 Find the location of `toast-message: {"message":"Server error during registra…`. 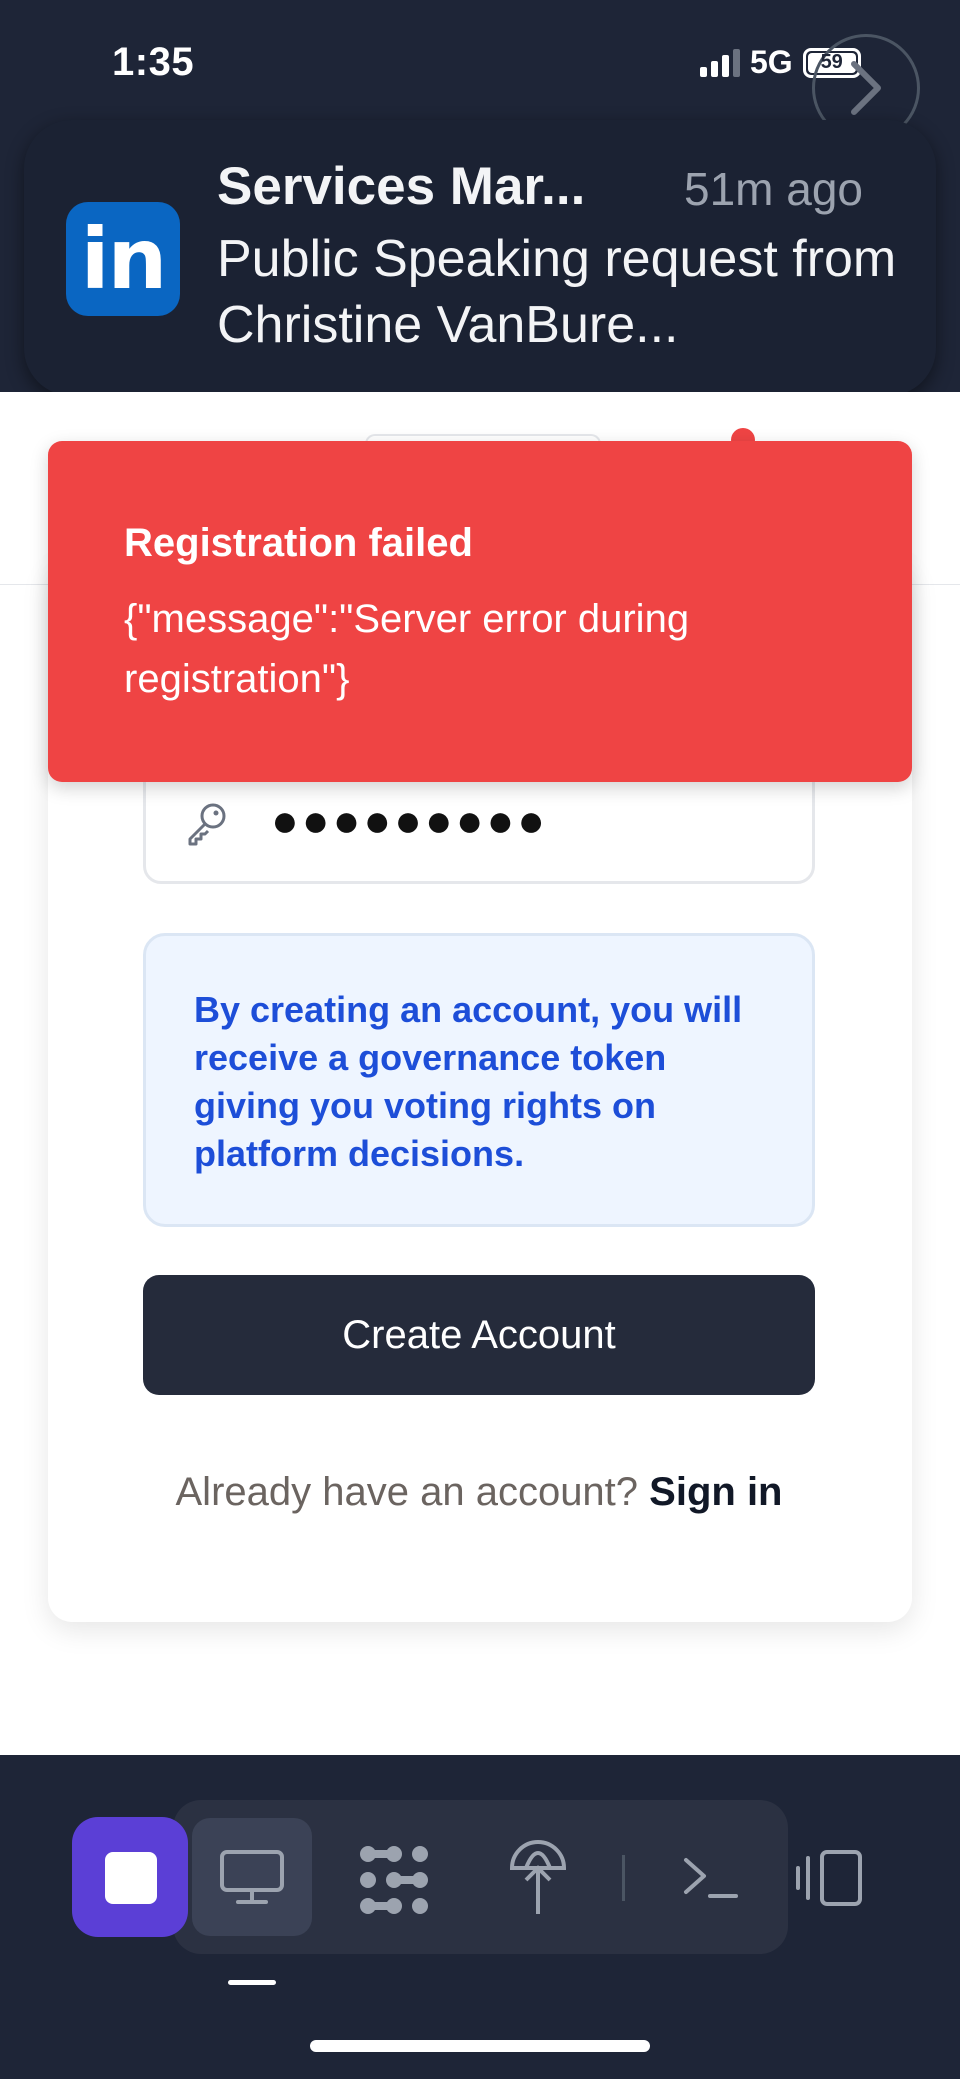

toast-message: {"message":"Server error during registra… is located at coordinates (407, 649).